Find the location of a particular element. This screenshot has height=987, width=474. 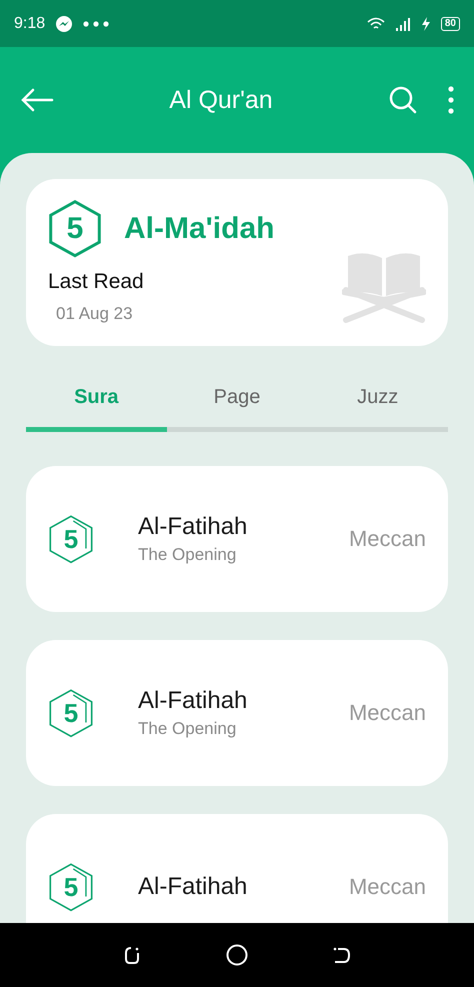

tab: Page is located at coordinates (237, 404).